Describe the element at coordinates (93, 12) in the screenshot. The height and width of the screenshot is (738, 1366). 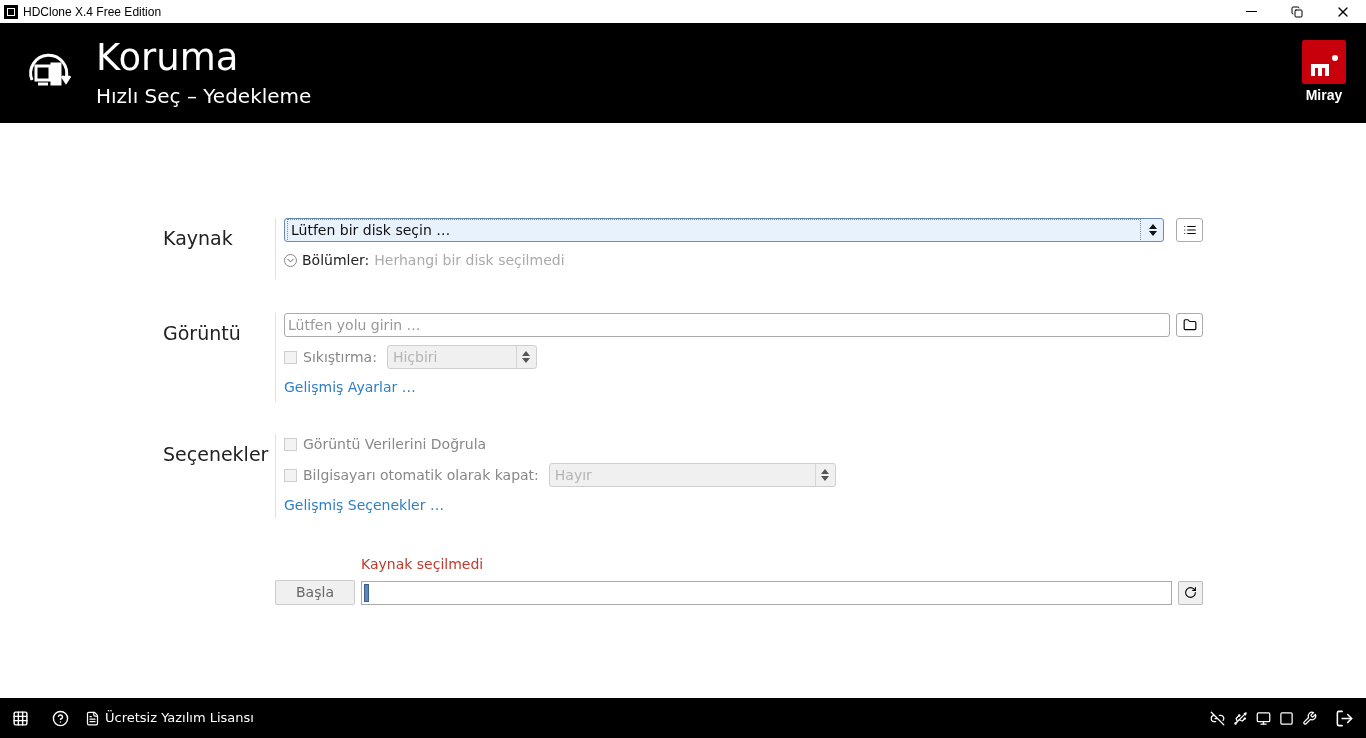
I see `window-title: HDClone X.4 Free Edition` at that location.